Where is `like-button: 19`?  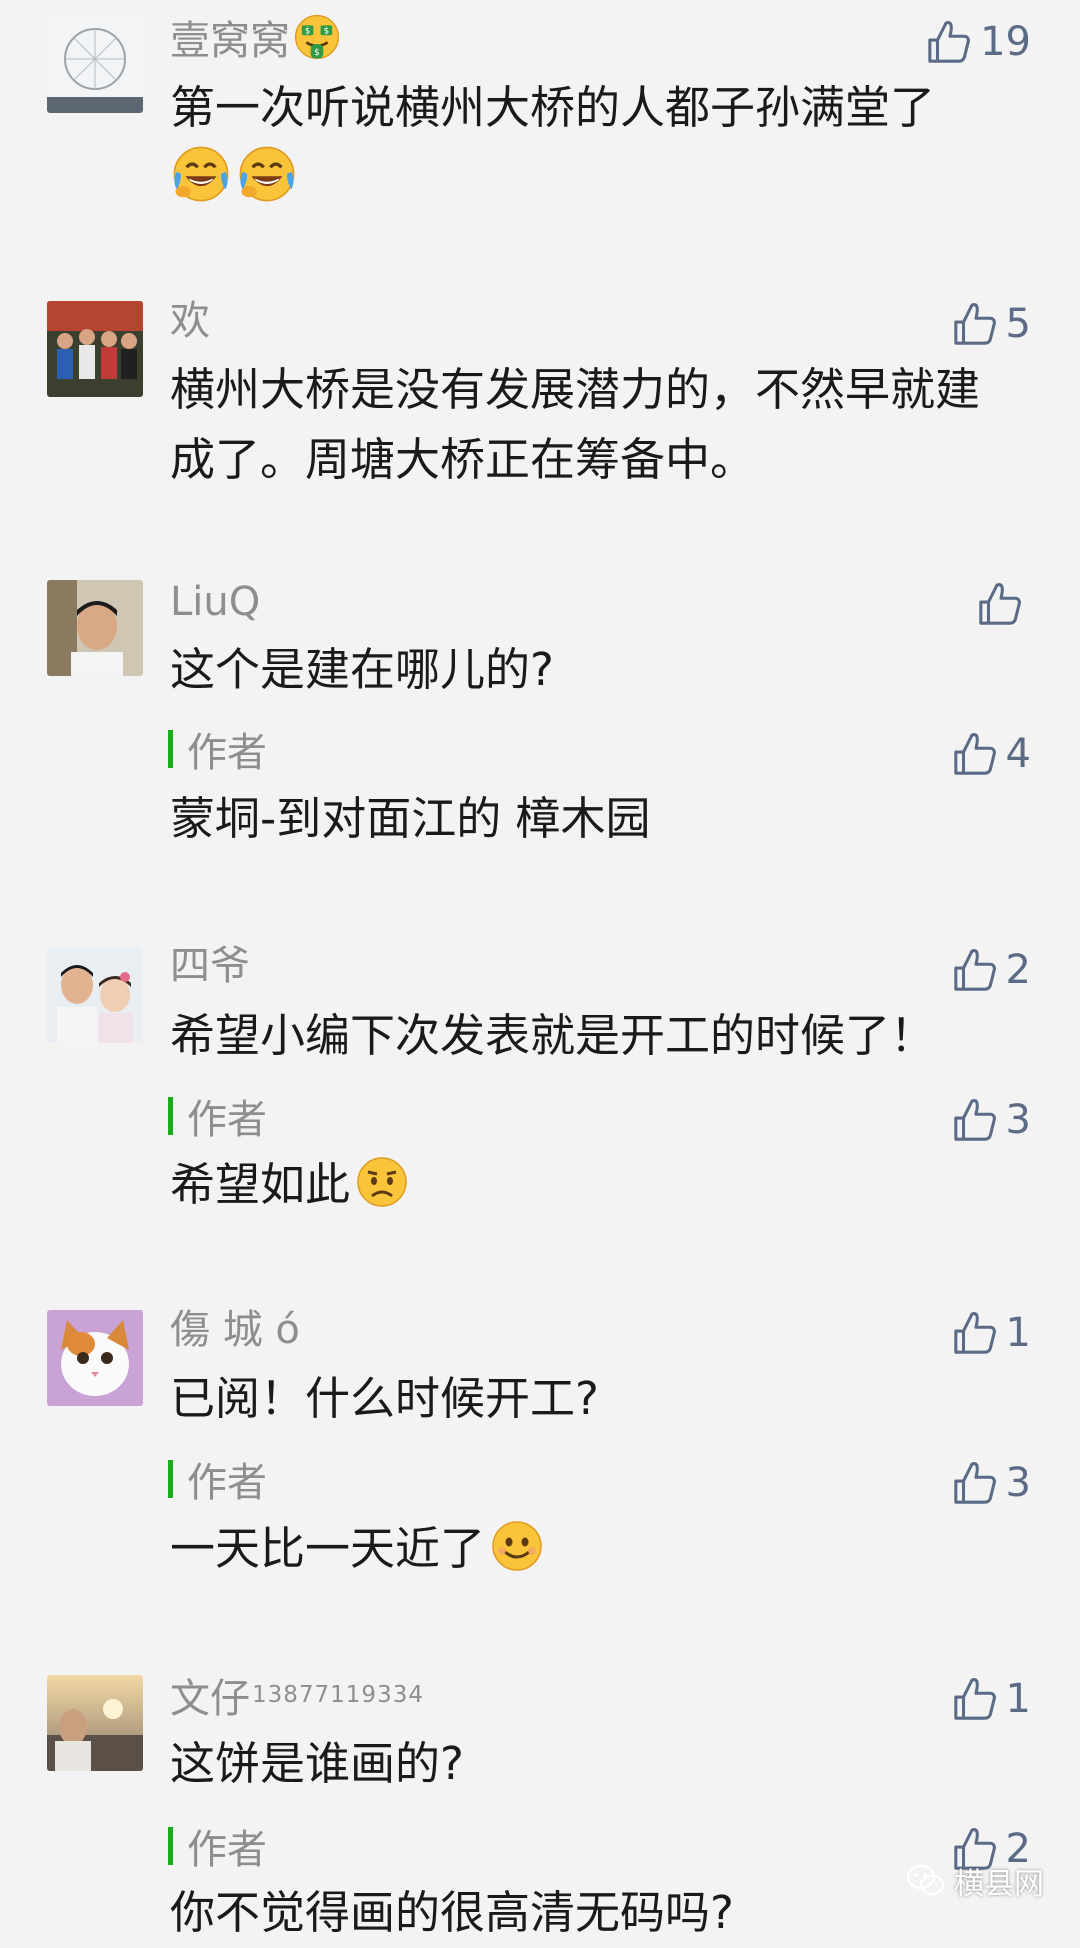
like-button: 19 is located at coordinates (978, 42).